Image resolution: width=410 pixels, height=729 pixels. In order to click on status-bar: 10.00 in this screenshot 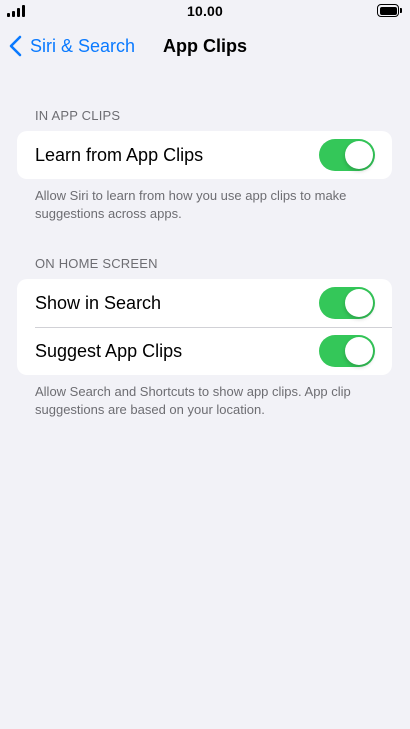, I will do `click(205, 12)`.